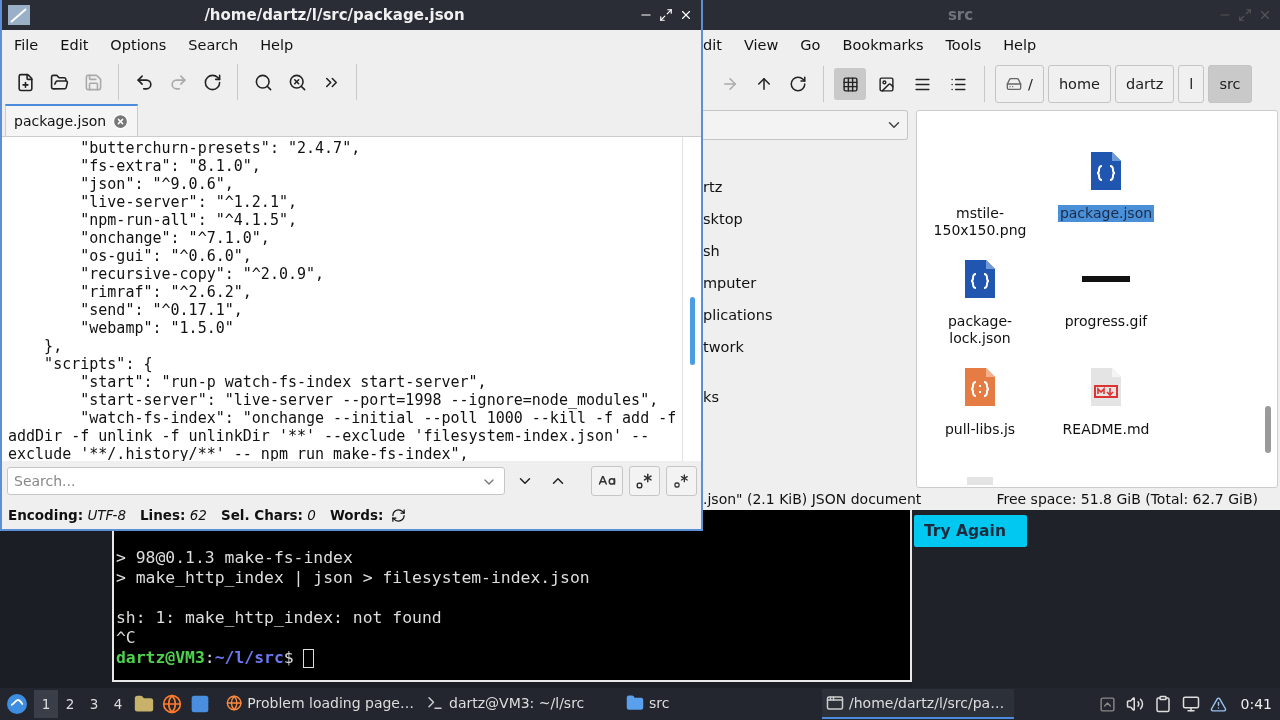 The image size is (1280, 720). What do you see at coordinates (1106, 429) in the screenshot?
I see `file-name: README.md` at bounding box center [1106, 429].